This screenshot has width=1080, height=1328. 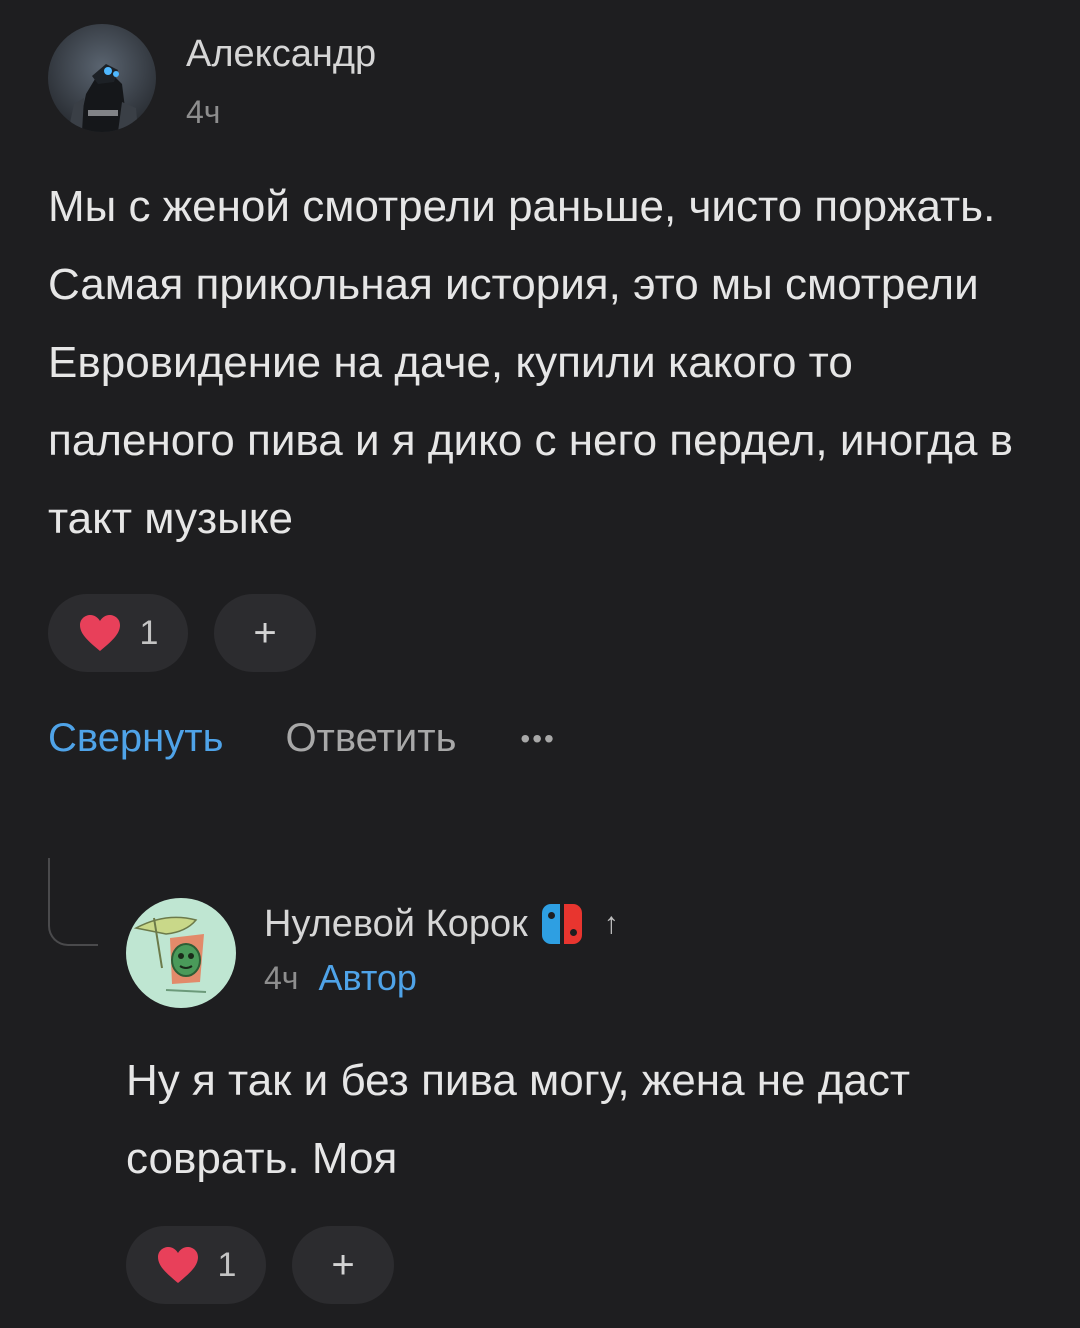 What do you see at coordinates (611, 924) in the screenshot?
I see `arrow-up-icon: ↑` at bounding box center [611, 924].